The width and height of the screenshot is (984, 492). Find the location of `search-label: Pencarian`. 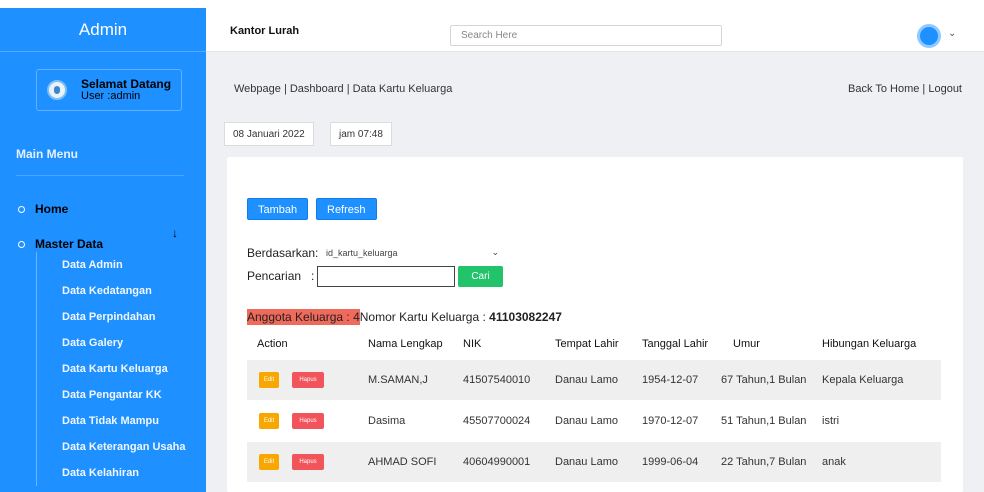

search-label: Pencarian is located at coordinates (274, 276).